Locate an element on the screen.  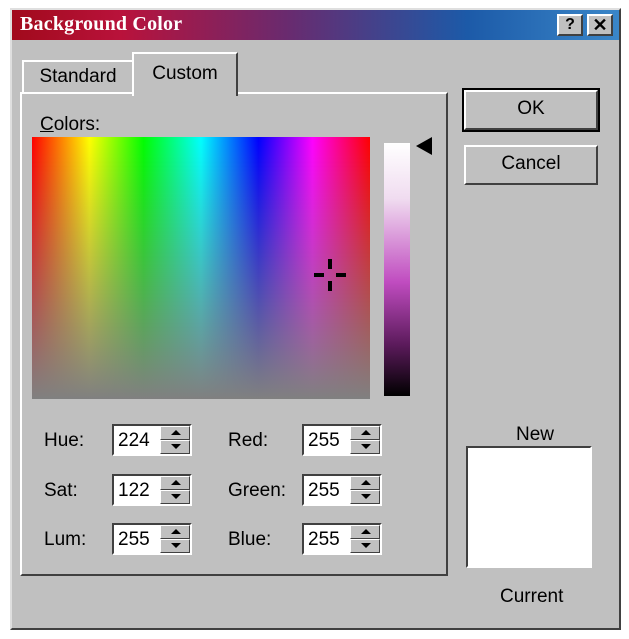
close-button: ✕ is located at coordinates (600, 25).